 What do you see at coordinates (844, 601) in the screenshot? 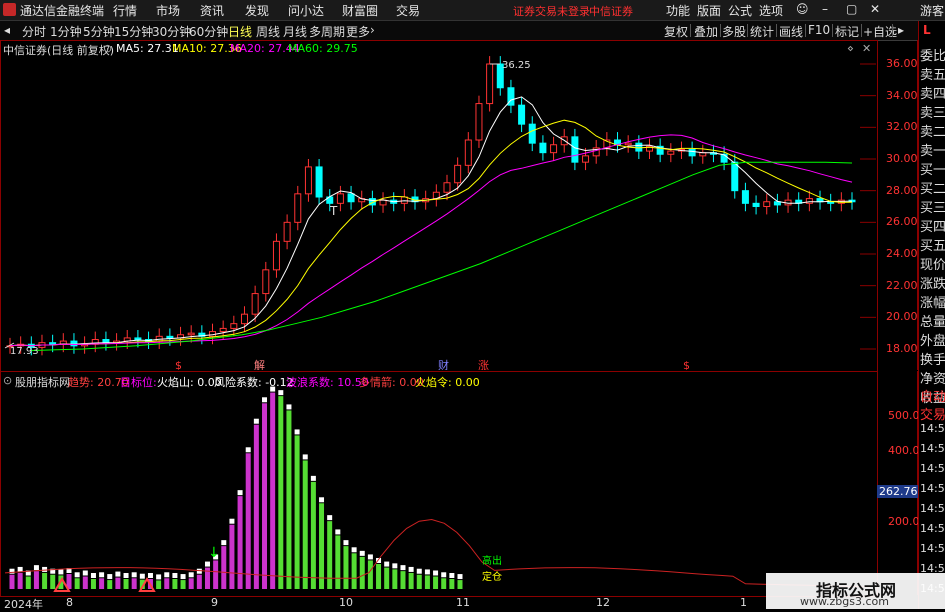
I see `watermark-url: www.zbgs3.com` at bounding box center [844, 601].